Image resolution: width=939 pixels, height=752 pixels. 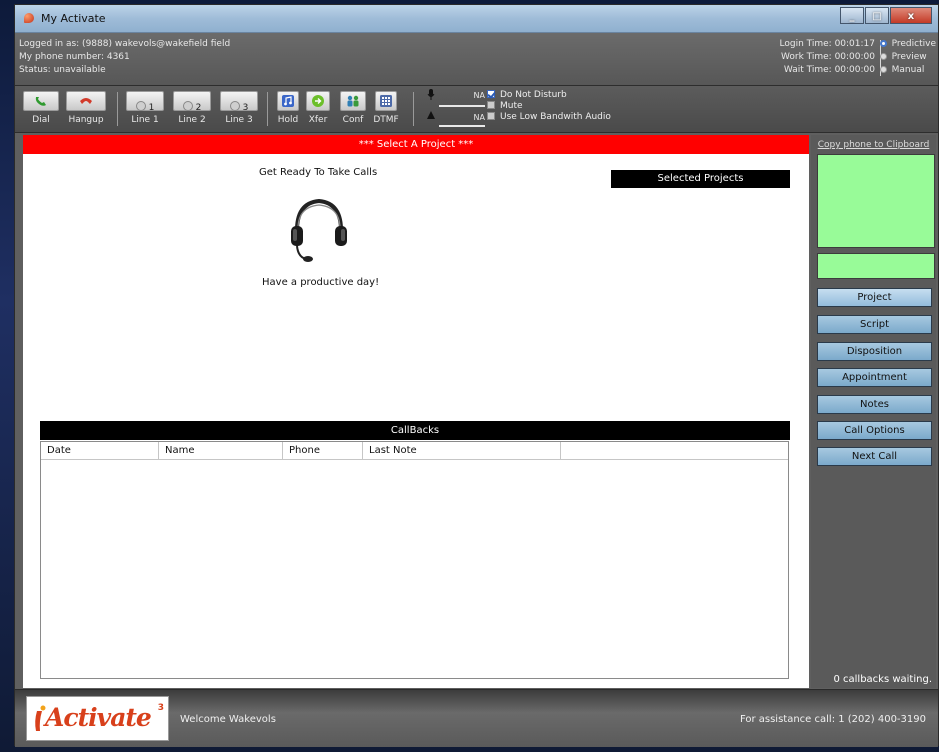 I want to click on hangup-icon, so click(x=86, y=101).